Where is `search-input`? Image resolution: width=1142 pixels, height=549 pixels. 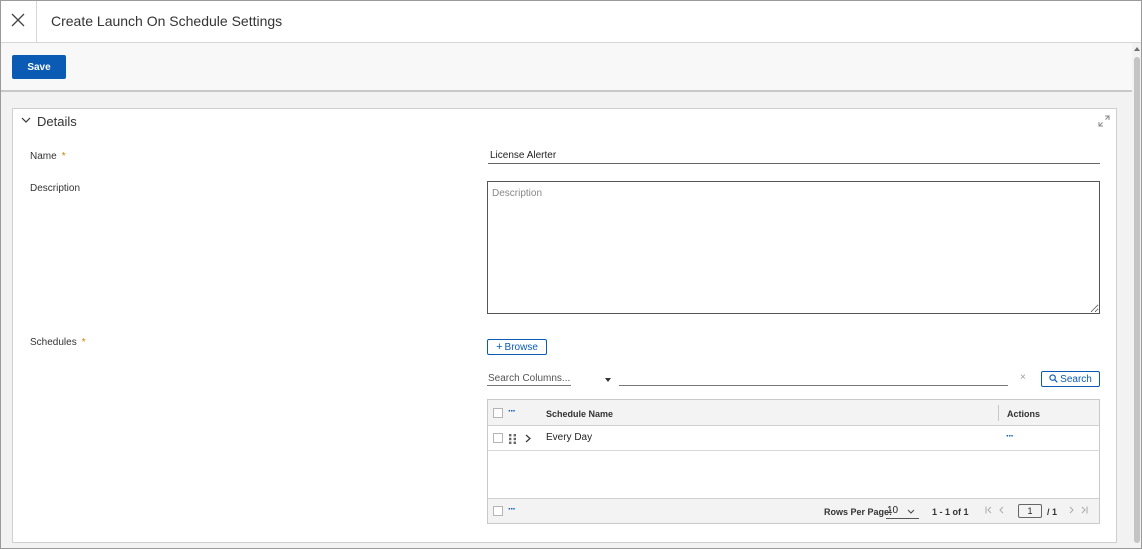 search-input is located at coordinates (813, 378).